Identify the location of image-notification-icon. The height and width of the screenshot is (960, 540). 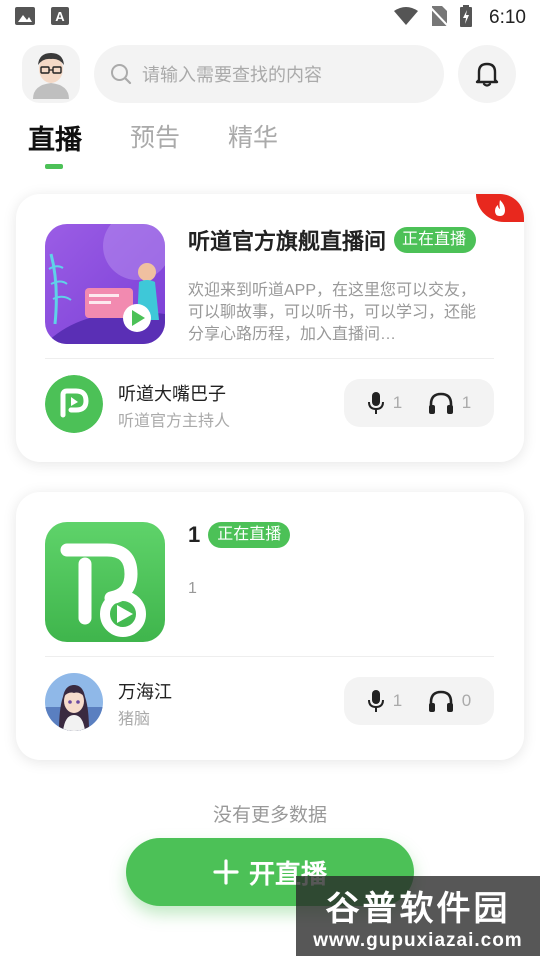
(25, 18).